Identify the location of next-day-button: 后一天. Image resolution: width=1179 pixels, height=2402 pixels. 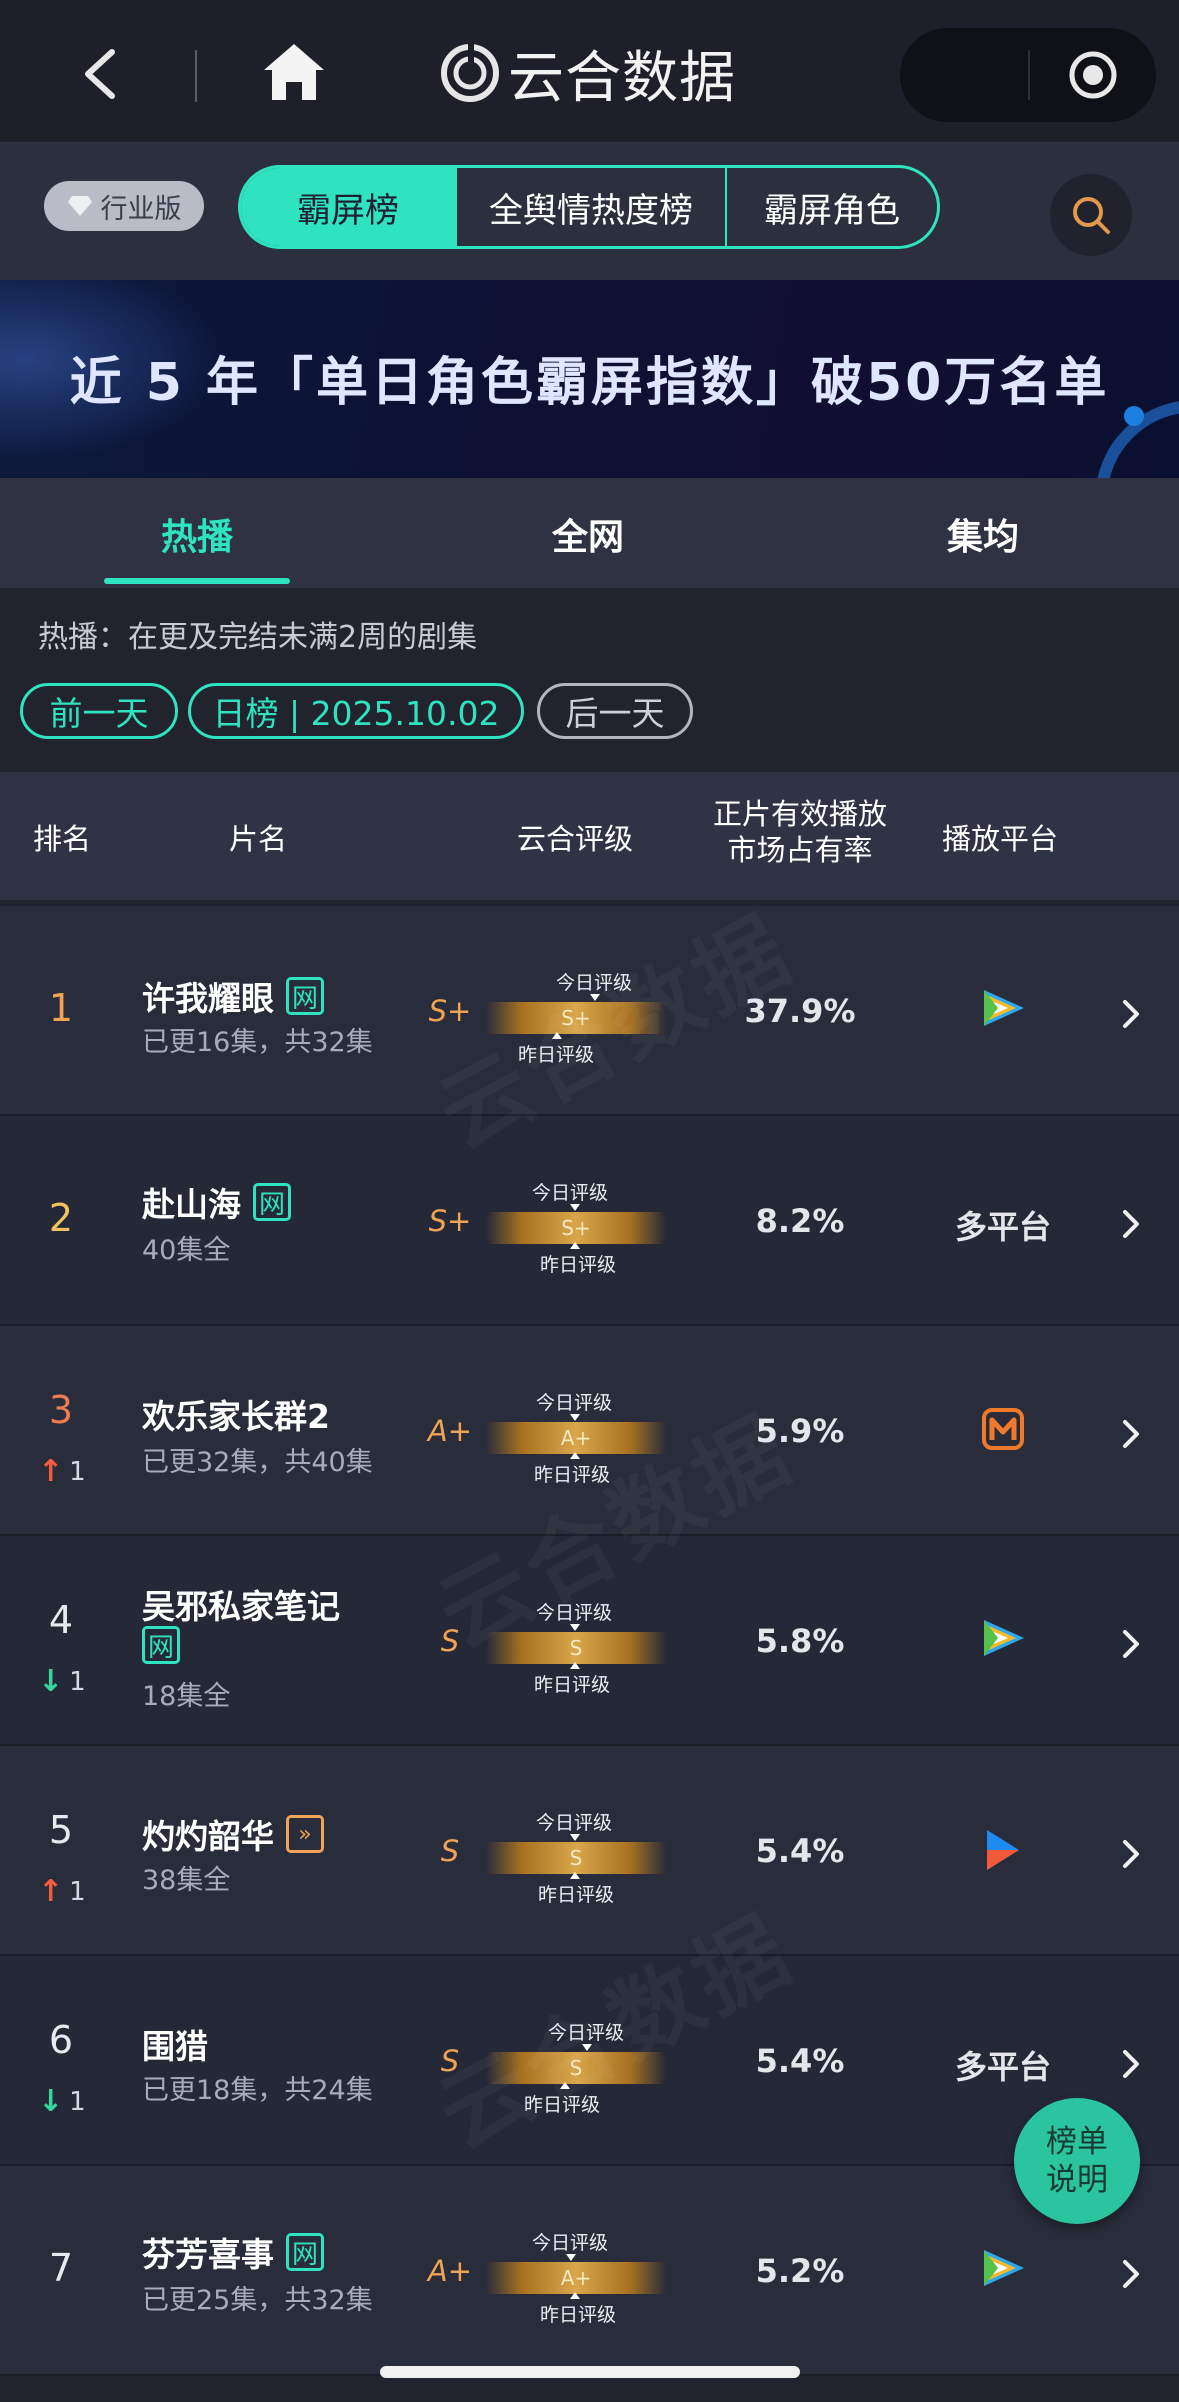
(615, 711).